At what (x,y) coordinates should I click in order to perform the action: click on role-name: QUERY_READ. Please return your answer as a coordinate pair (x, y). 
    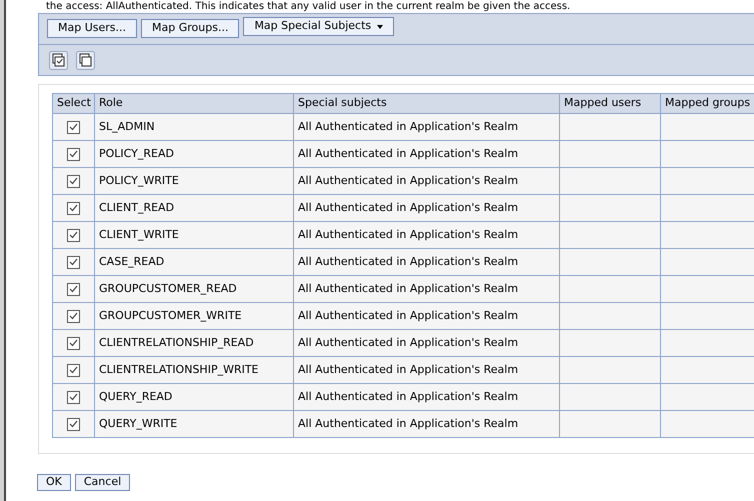
    Looking at the image, I should click on (135, 396).